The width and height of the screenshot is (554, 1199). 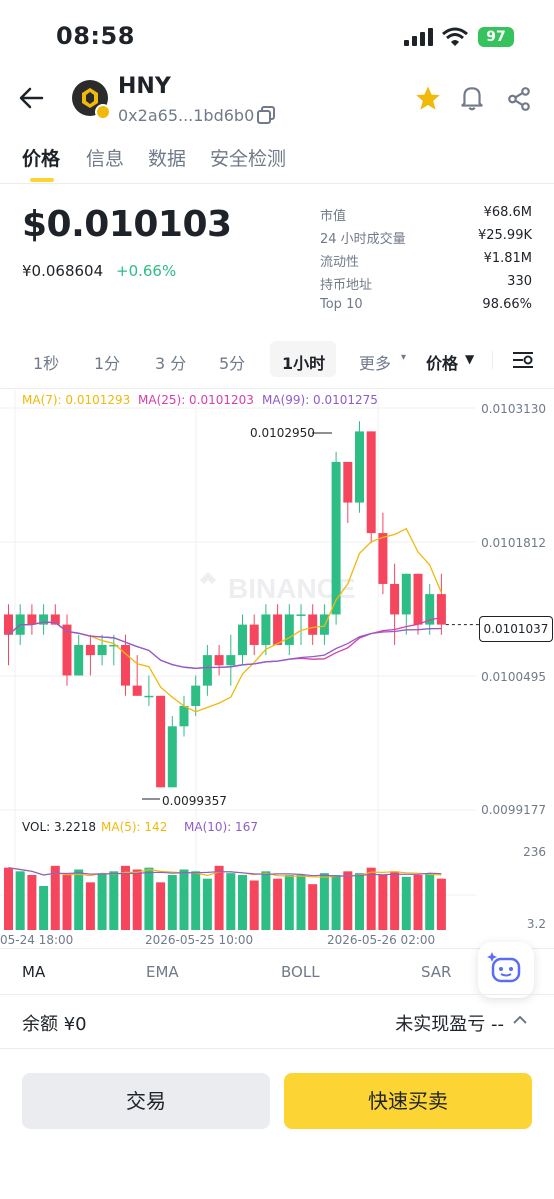 What do you see at coordinates (146, 1101) in the screenshot?
I see `trade-button: 交易` at bounding box center [146, 1101].